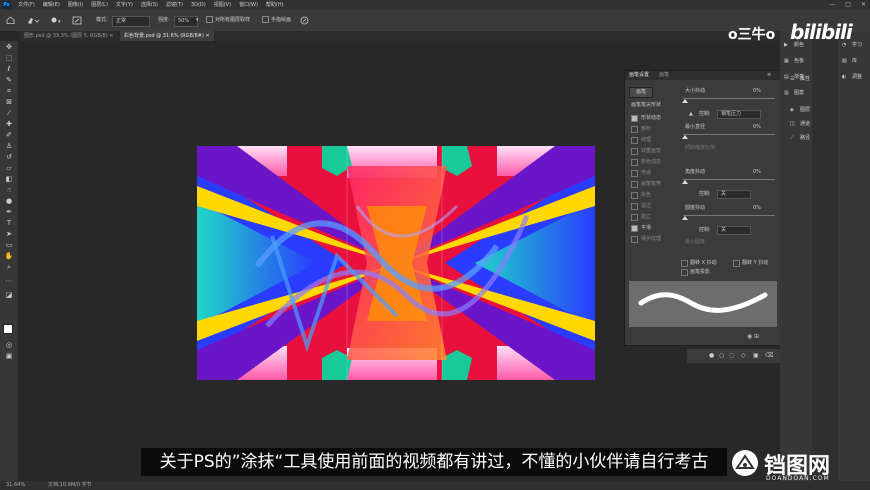 The image size is (870, 490). What do you see at coordinates (646, 239) in the screenshot?
I see `option-protect-texture: 保护纹理` at bounding box center [646, 239].